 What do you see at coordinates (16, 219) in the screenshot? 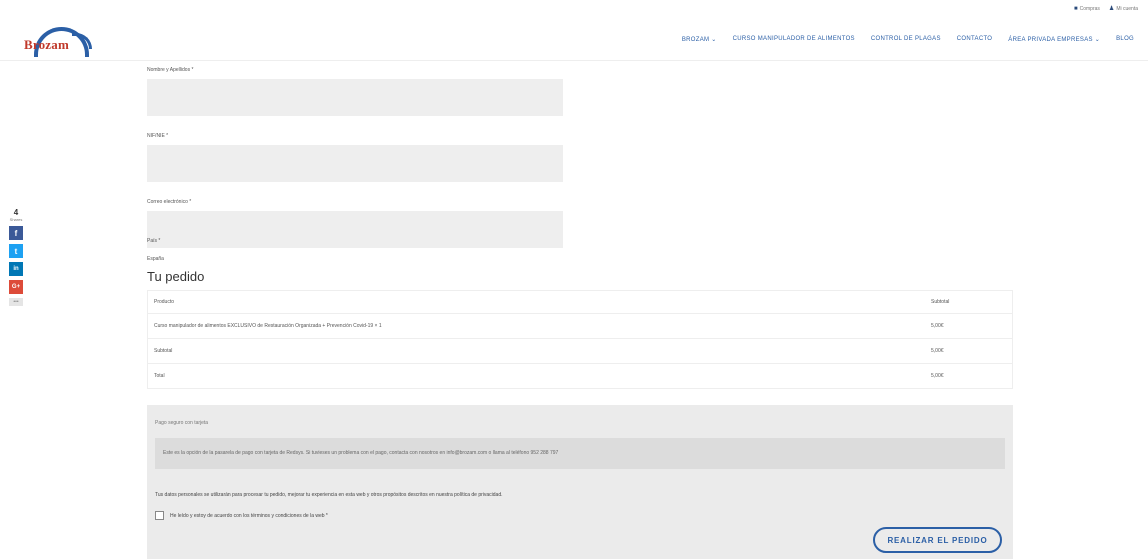
I see `share-count-label: Shares` at bounding box center [16, 219].